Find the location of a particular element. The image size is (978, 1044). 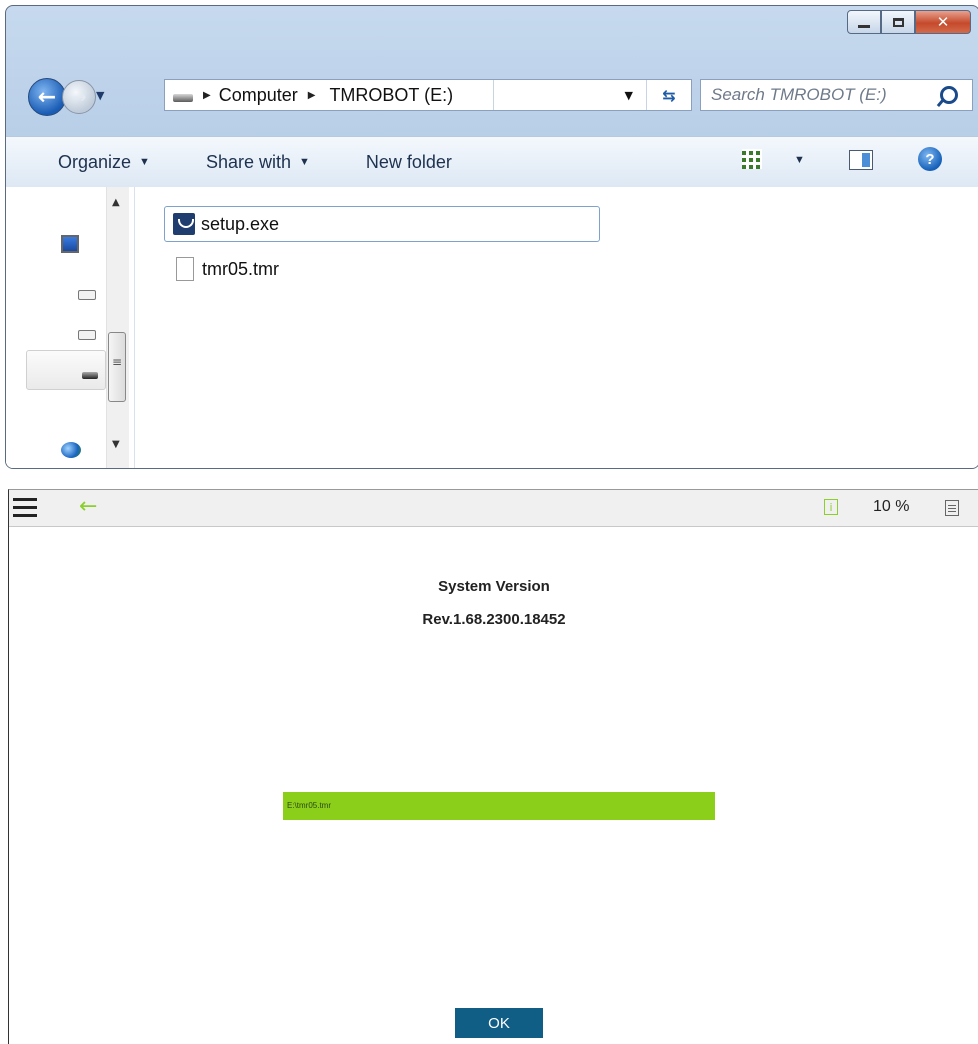

share-with-button: Share with ▼ is located at coordinates (258, 162).